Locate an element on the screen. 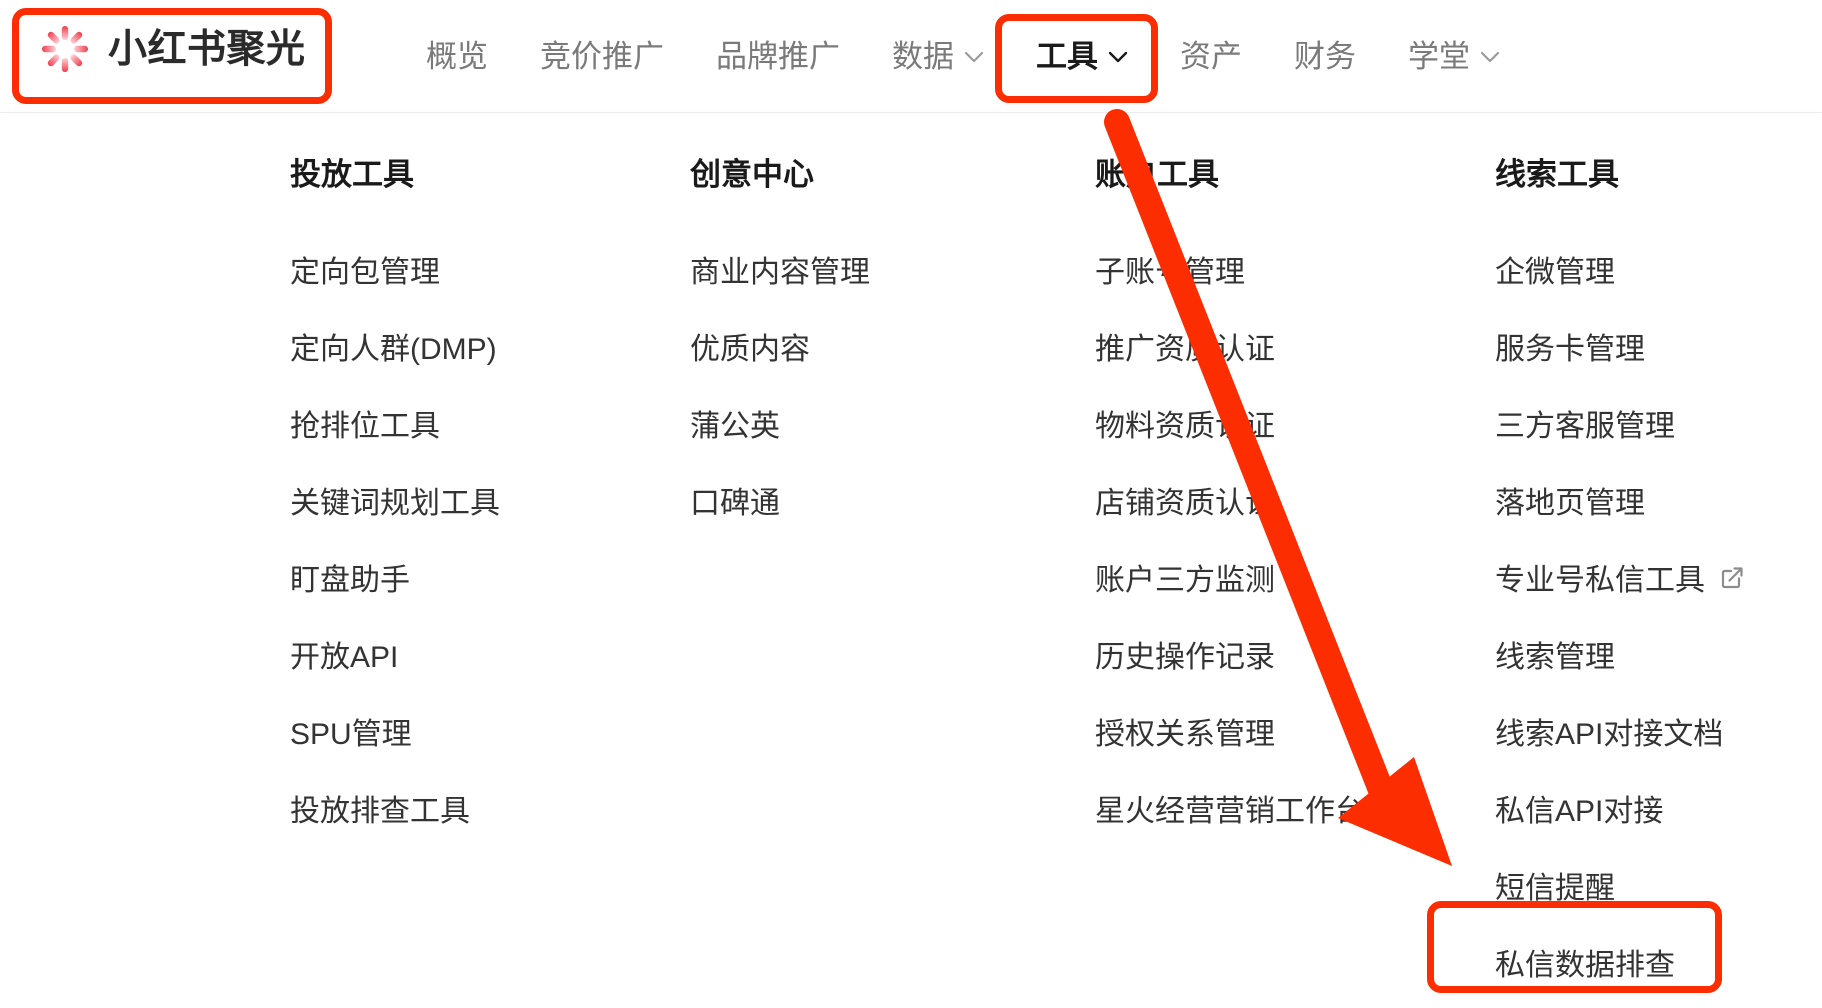  menu-item-operation-history: 历史操作记录 is located at coordinates (1230, 657).